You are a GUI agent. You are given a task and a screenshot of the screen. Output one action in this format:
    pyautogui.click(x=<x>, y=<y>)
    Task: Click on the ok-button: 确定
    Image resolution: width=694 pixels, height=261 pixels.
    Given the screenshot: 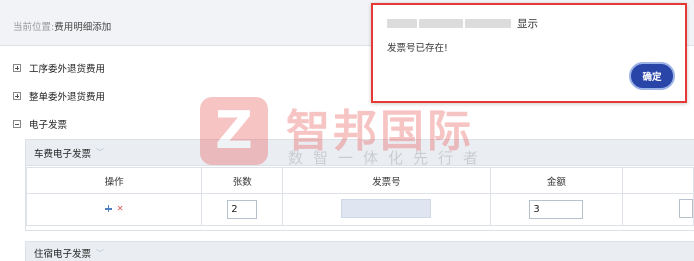 What is the action you would take?
    pyautogui.click(x=652, y=76)
    